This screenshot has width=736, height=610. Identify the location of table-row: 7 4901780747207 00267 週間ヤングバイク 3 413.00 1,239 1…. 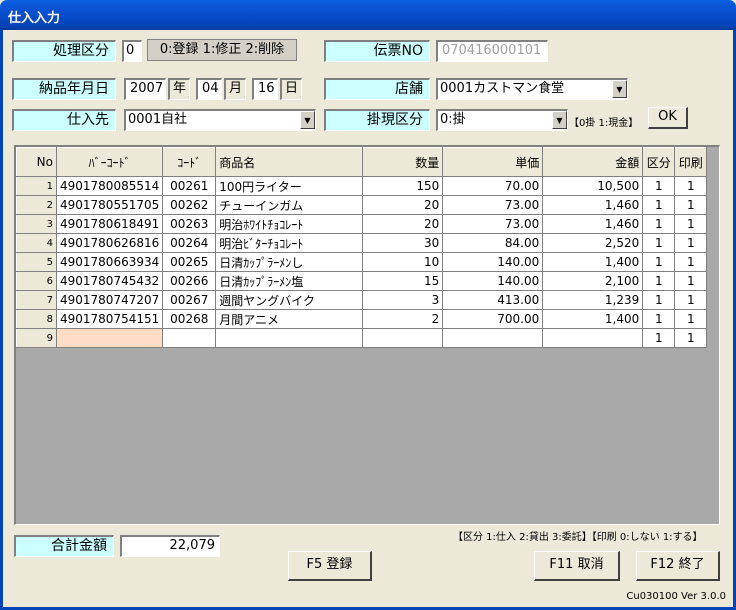
(362, 300).